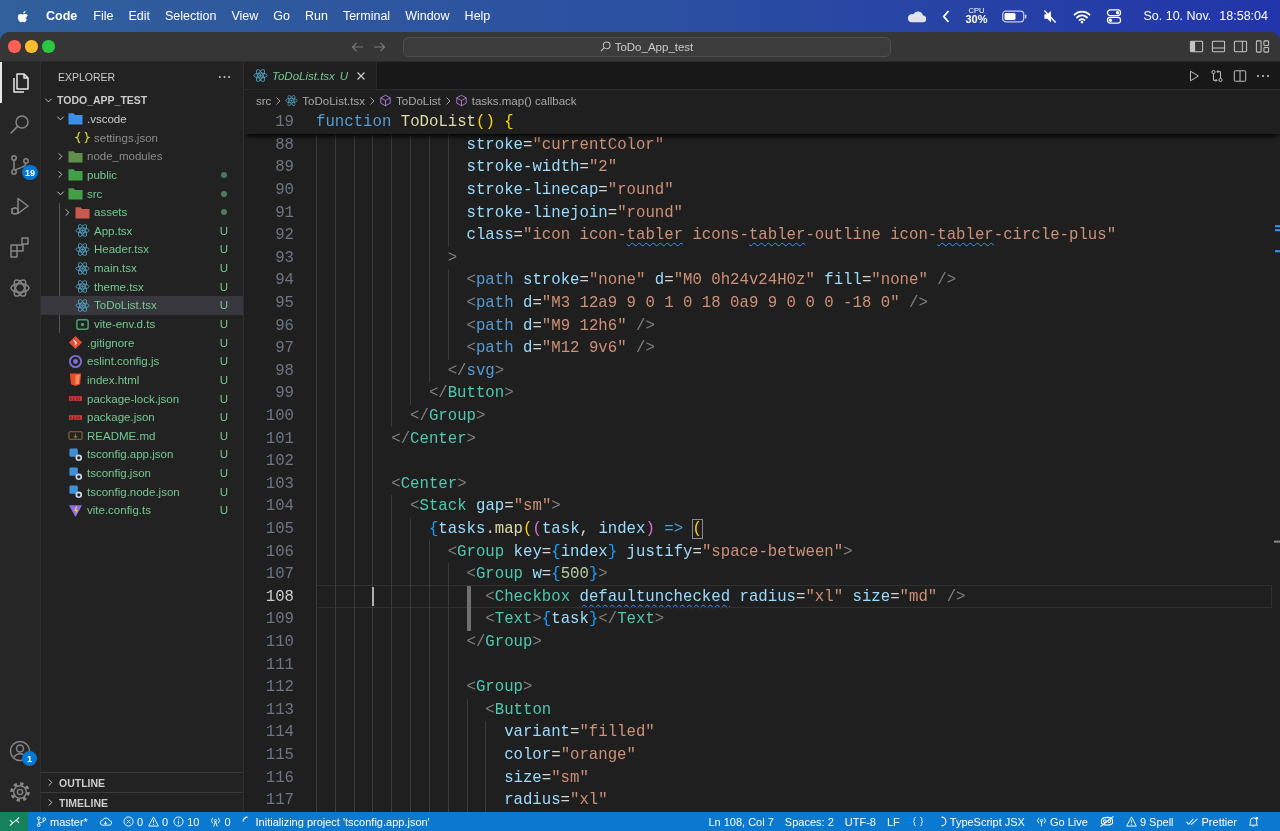 The height and width of the screenshot is (831, 1280). What do you see at coordinates (142, 287) in the screenshot?
I see `tree-item: theme.tsx U` at bounding box center [142, 287].